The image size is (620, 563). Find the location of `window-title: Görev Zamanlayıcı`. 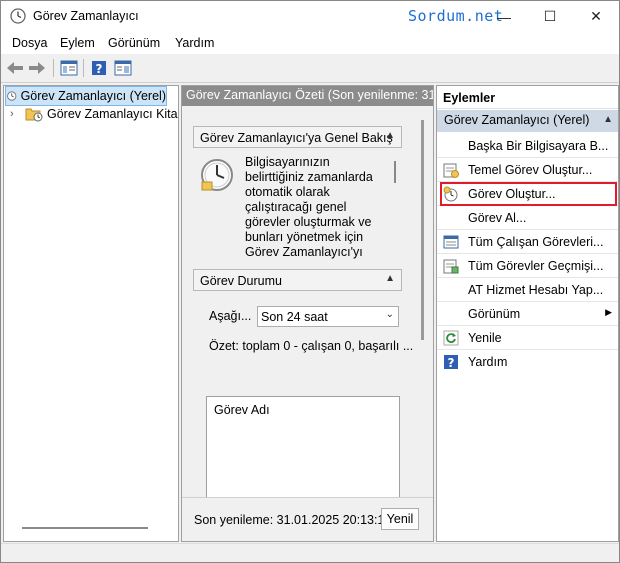

window-title: Görev Zamanlayıcı is located at coordinates (86, 16).